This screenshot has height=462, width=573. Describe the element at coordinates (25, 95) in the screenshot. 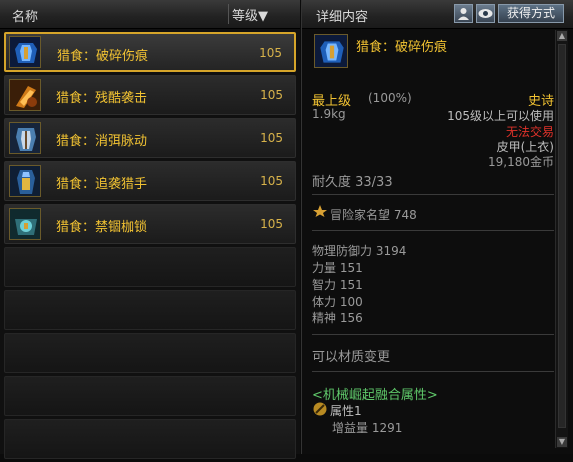

I see `weapon-icon` at that location.